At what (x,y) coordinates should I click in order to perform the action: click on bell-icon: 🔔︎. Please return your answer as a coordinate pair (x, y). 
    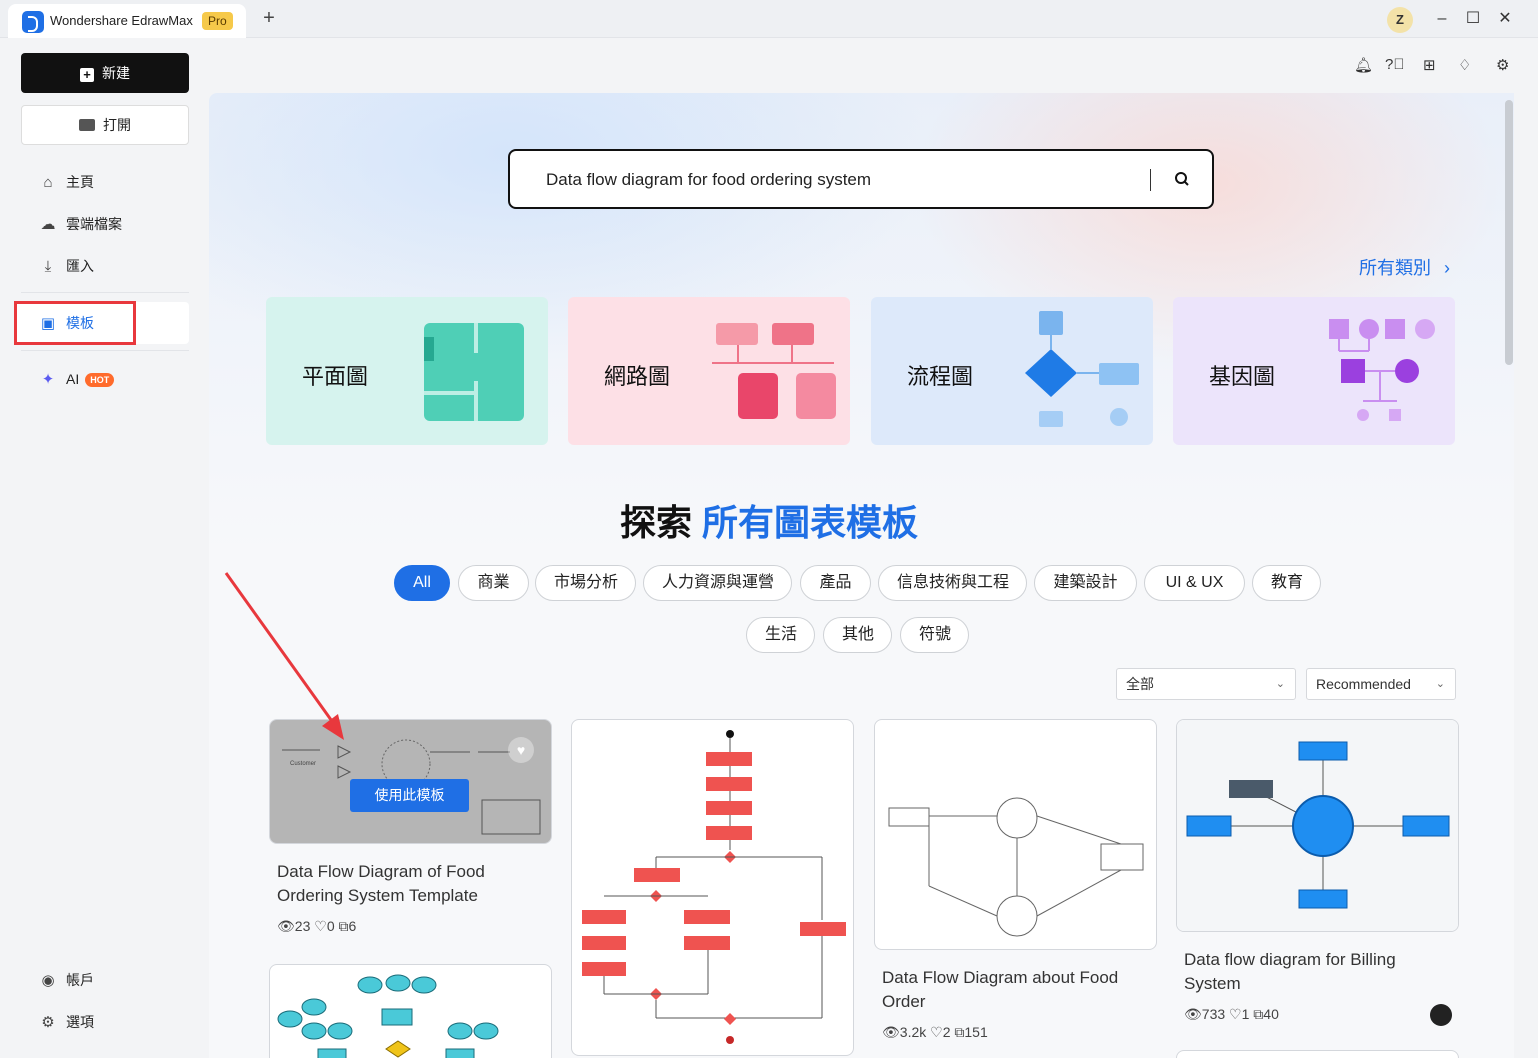
    Looking at the image, I should click on (1363, 66).